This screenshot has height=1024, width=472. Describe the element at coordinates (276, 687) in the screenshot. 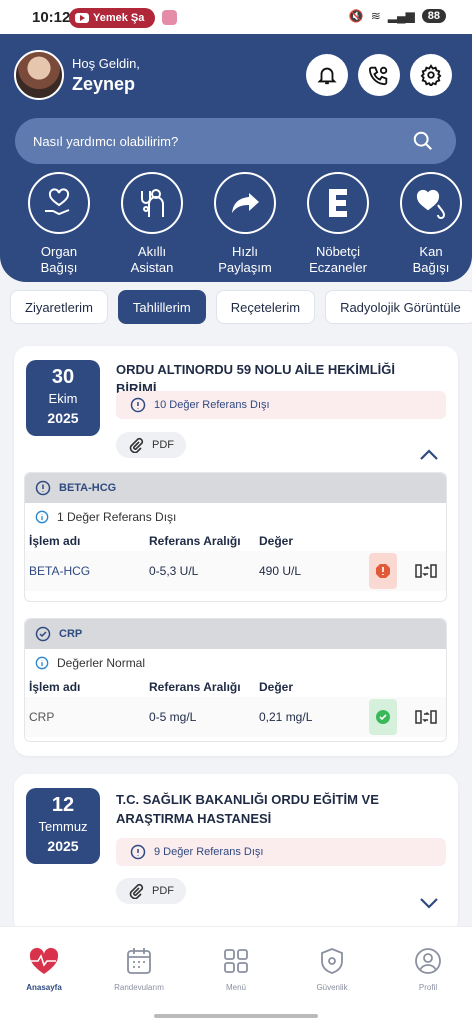

I see `col-value: Değer` at that location.